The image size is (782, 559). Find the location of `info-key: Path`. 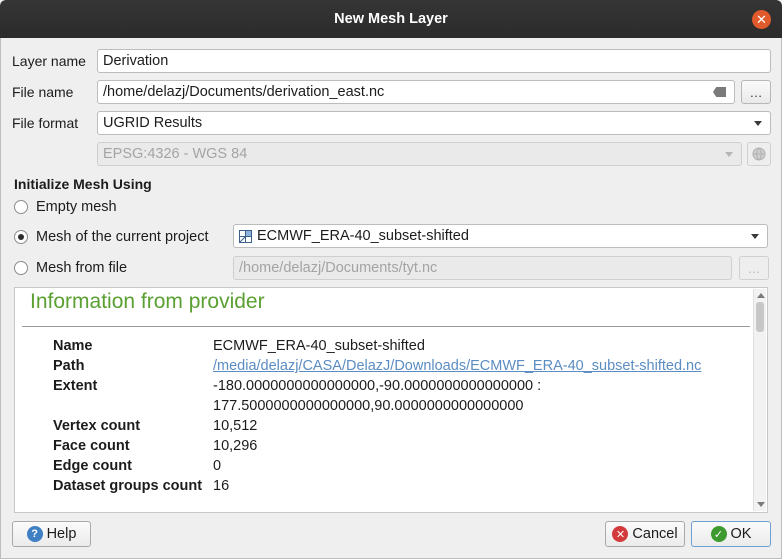

info-key: Path is located at coordinates (69, 366).